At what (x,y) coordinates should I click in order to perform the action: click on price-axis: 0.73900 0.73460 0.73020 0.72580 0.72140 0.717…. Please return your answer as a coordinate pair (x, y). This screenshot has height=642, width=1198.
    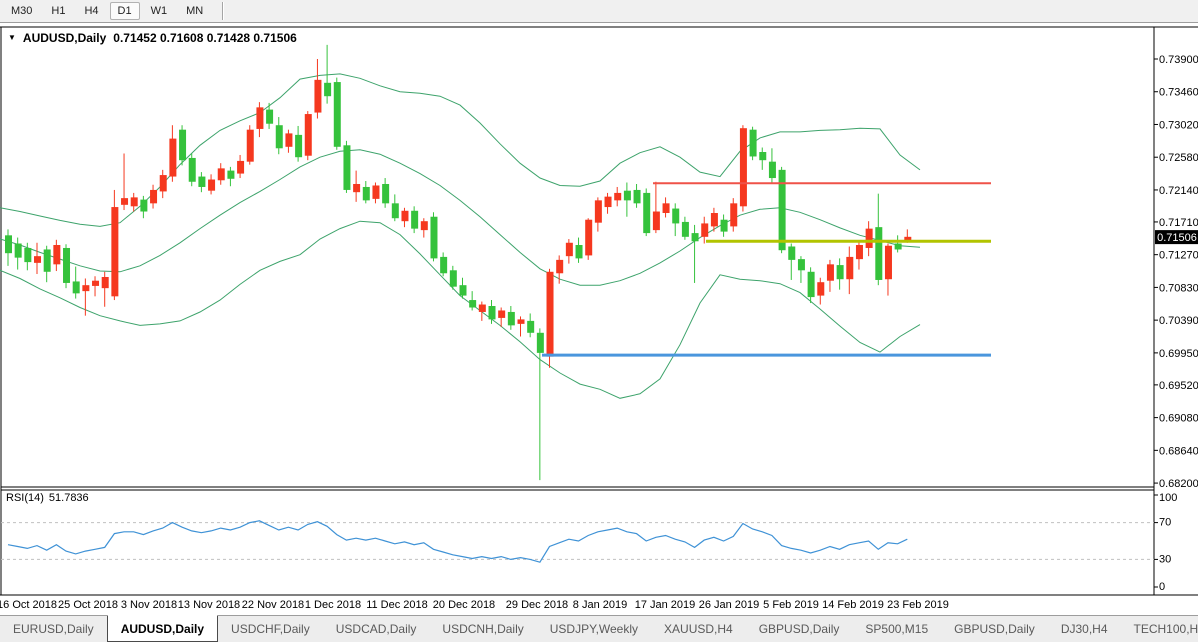
    Looking at the image, I should click on (1176, 272).